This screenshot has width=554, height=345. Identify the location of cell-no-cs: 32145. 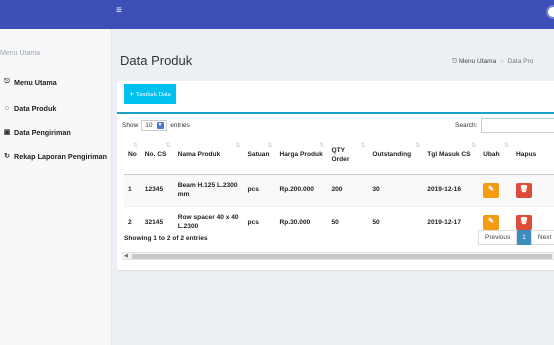
(157, 221).